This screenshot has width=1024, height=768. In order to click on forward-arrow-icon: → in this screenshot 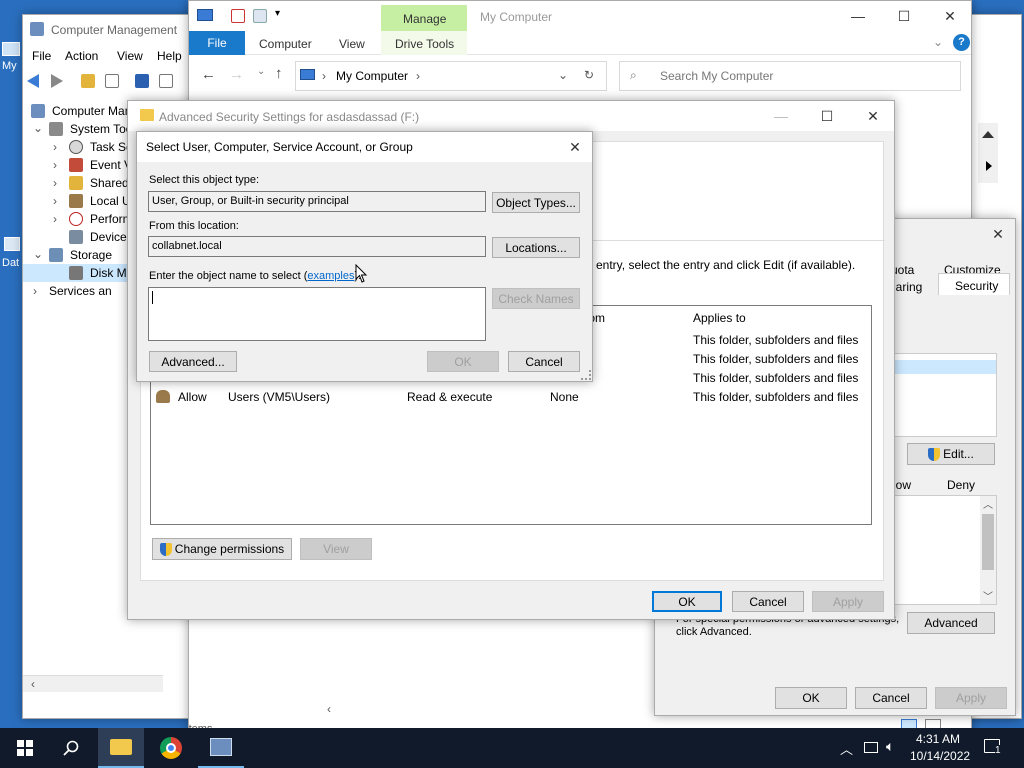, I will do `click(236, 74)`.